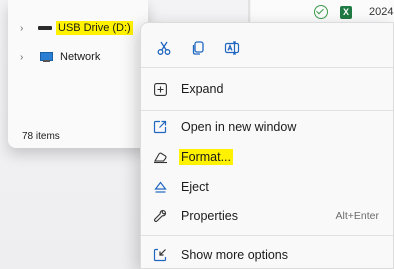 The image size is (394, 269). Describe the element at coordinates (80, 57) in the screenshot. I see `nav-item-label: Network` at that location.